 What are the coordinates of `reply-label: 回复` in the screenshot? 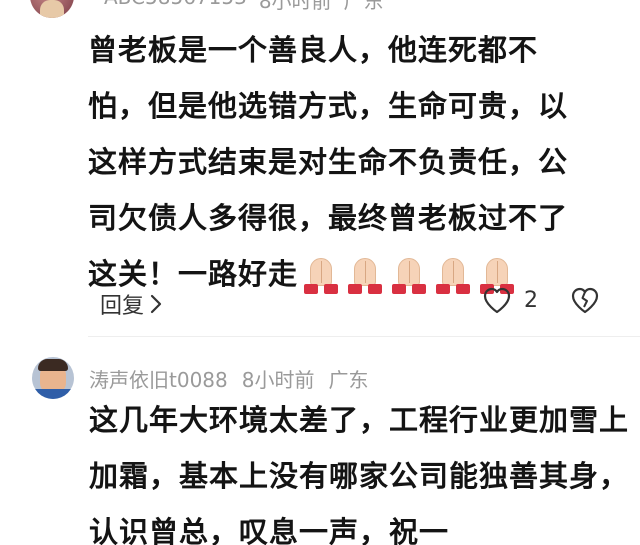 It's located at (122, 306).